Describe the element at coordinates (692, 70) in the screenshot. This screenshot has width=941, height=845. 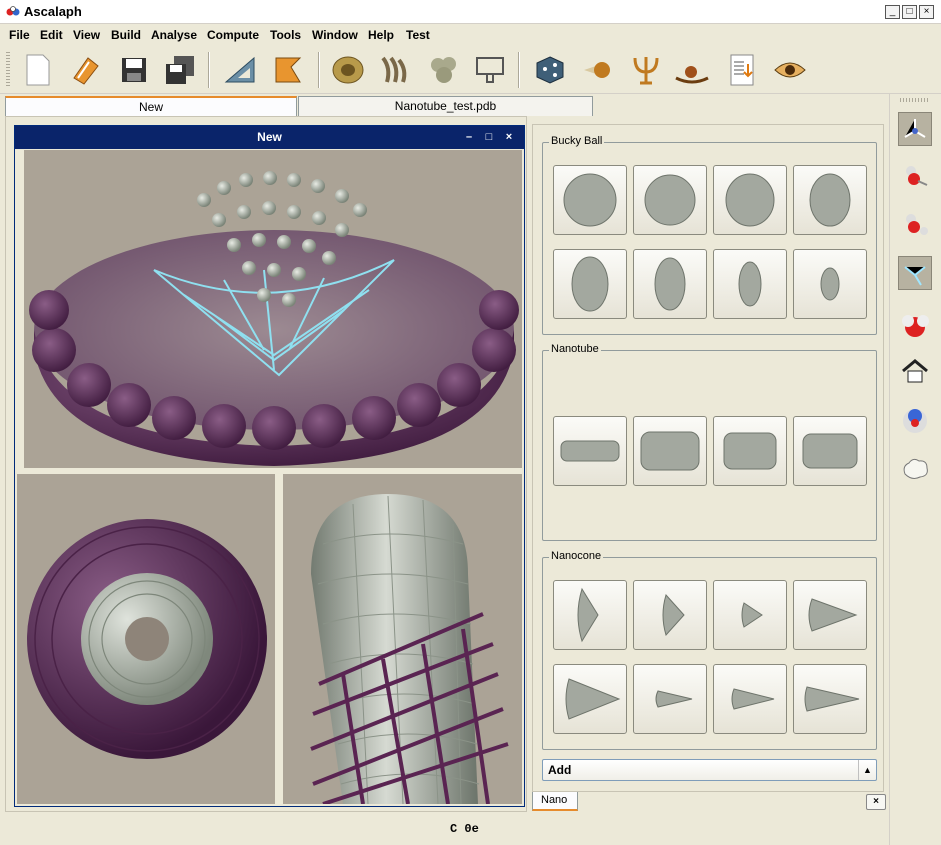
I see `bowl-ball-icon` at that location.